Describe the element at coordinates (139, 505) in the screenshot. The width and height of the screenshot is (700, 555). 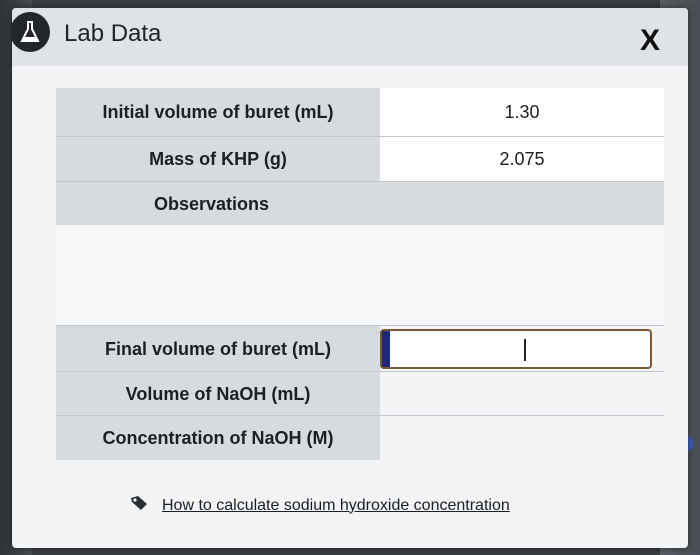
I see `tag-icon` at that location.